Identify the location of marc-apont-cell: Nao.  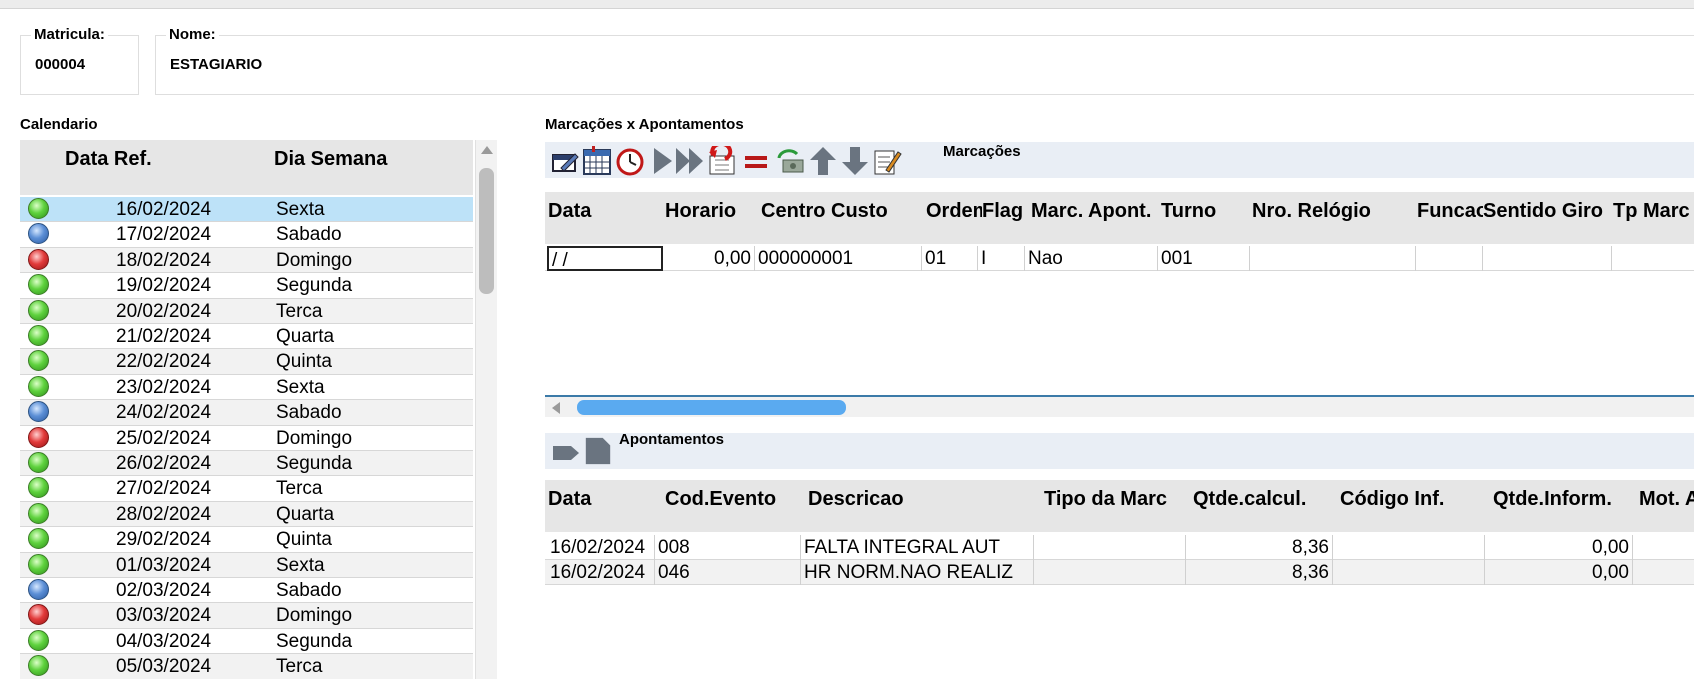
(1091, 258).